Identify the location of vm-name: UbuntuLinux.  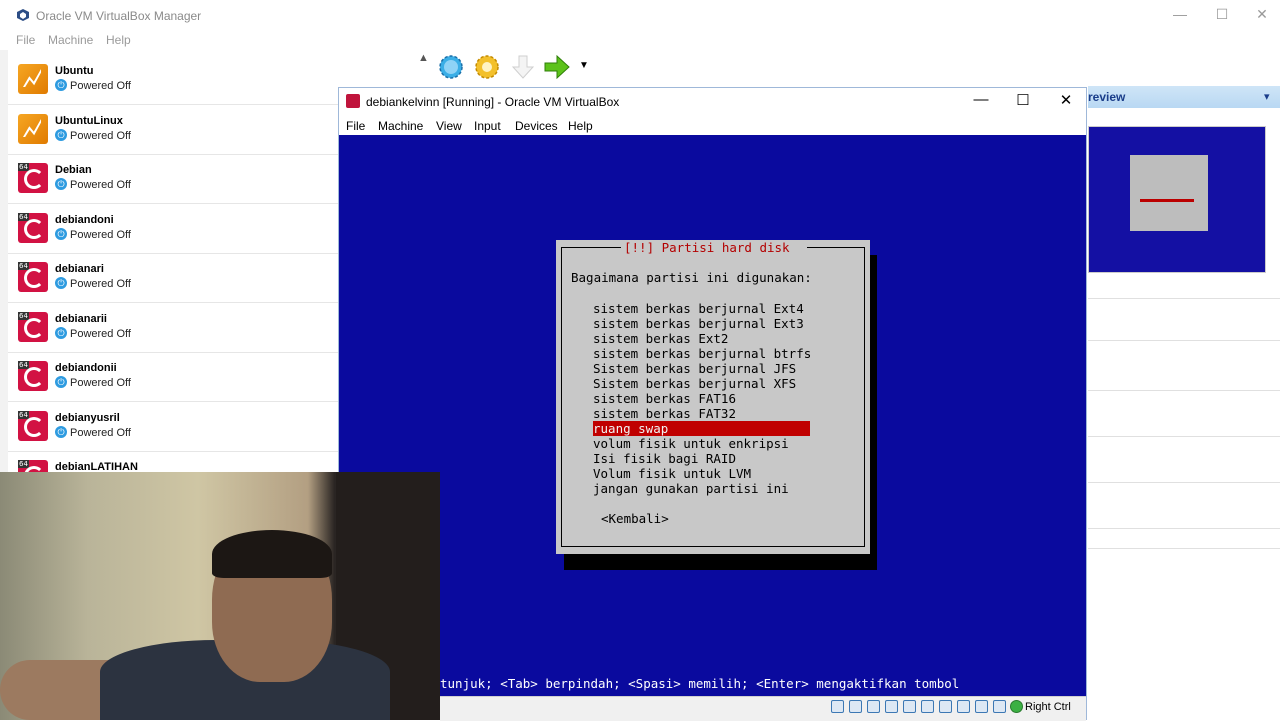
(89, 121).